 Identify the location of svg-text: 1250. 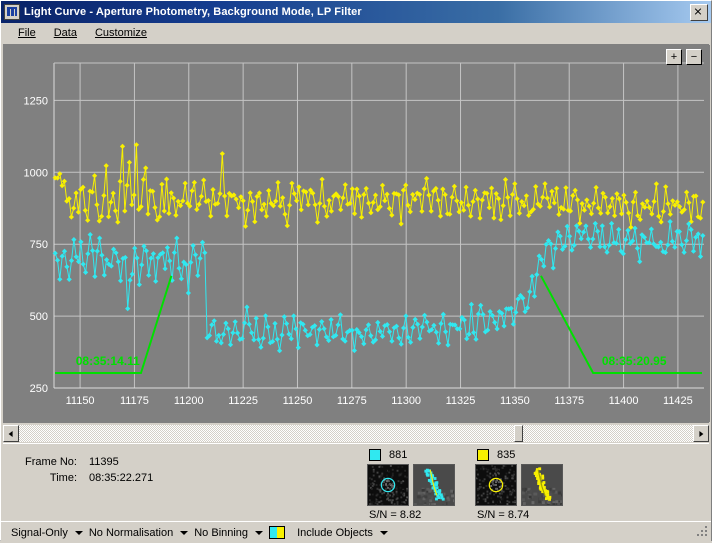
(36, 101).